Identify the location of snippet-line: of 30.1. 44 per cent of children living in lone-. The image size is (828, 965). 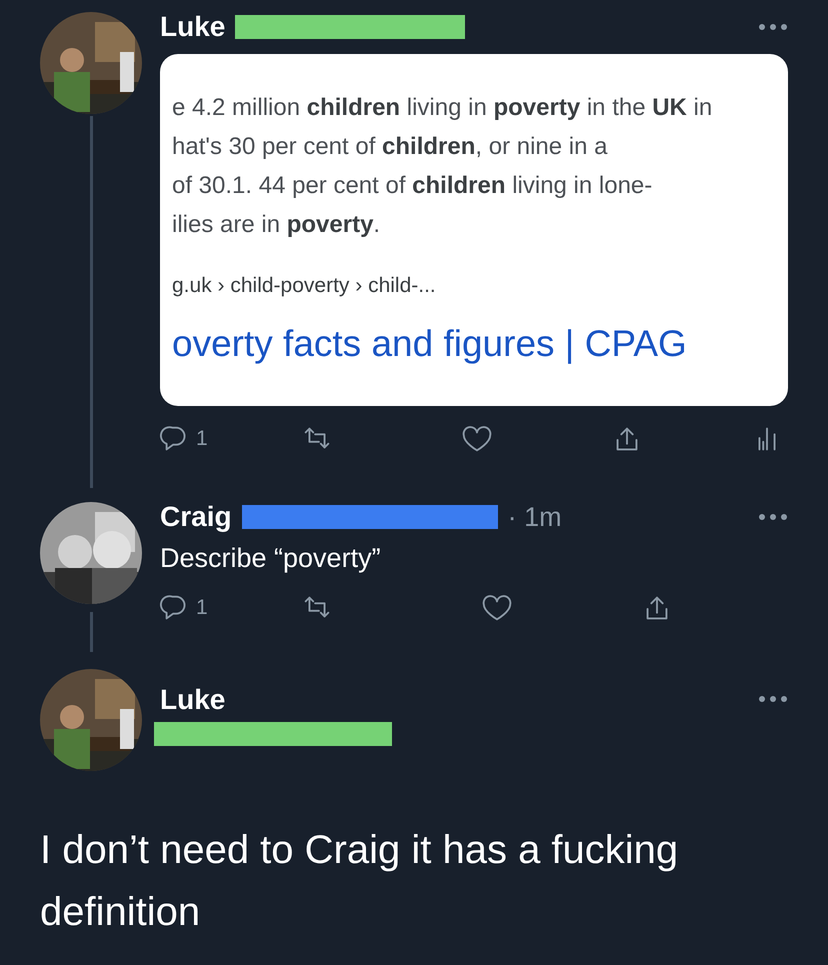
(413, 186).